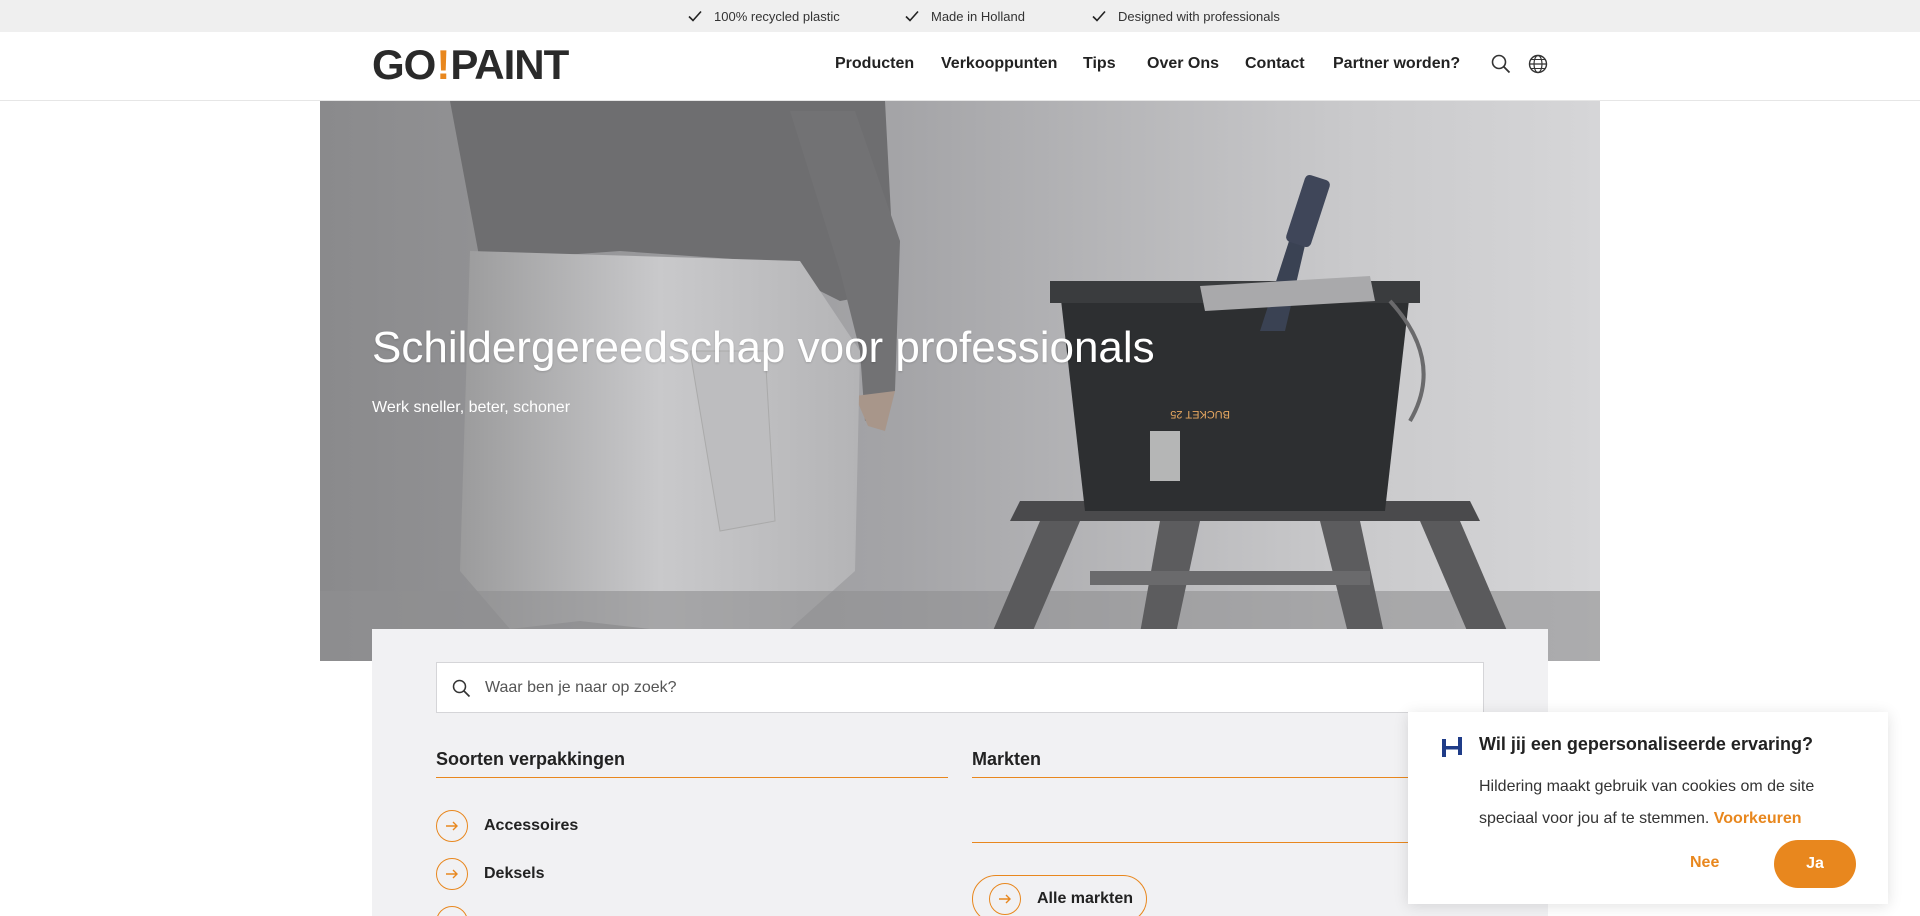 The image size is (1920, 916). What do you see at coordinates (1704, 863) in the screenshot?
I see `cookie-decline-button: Nee` at bounding box center [1704, 863].